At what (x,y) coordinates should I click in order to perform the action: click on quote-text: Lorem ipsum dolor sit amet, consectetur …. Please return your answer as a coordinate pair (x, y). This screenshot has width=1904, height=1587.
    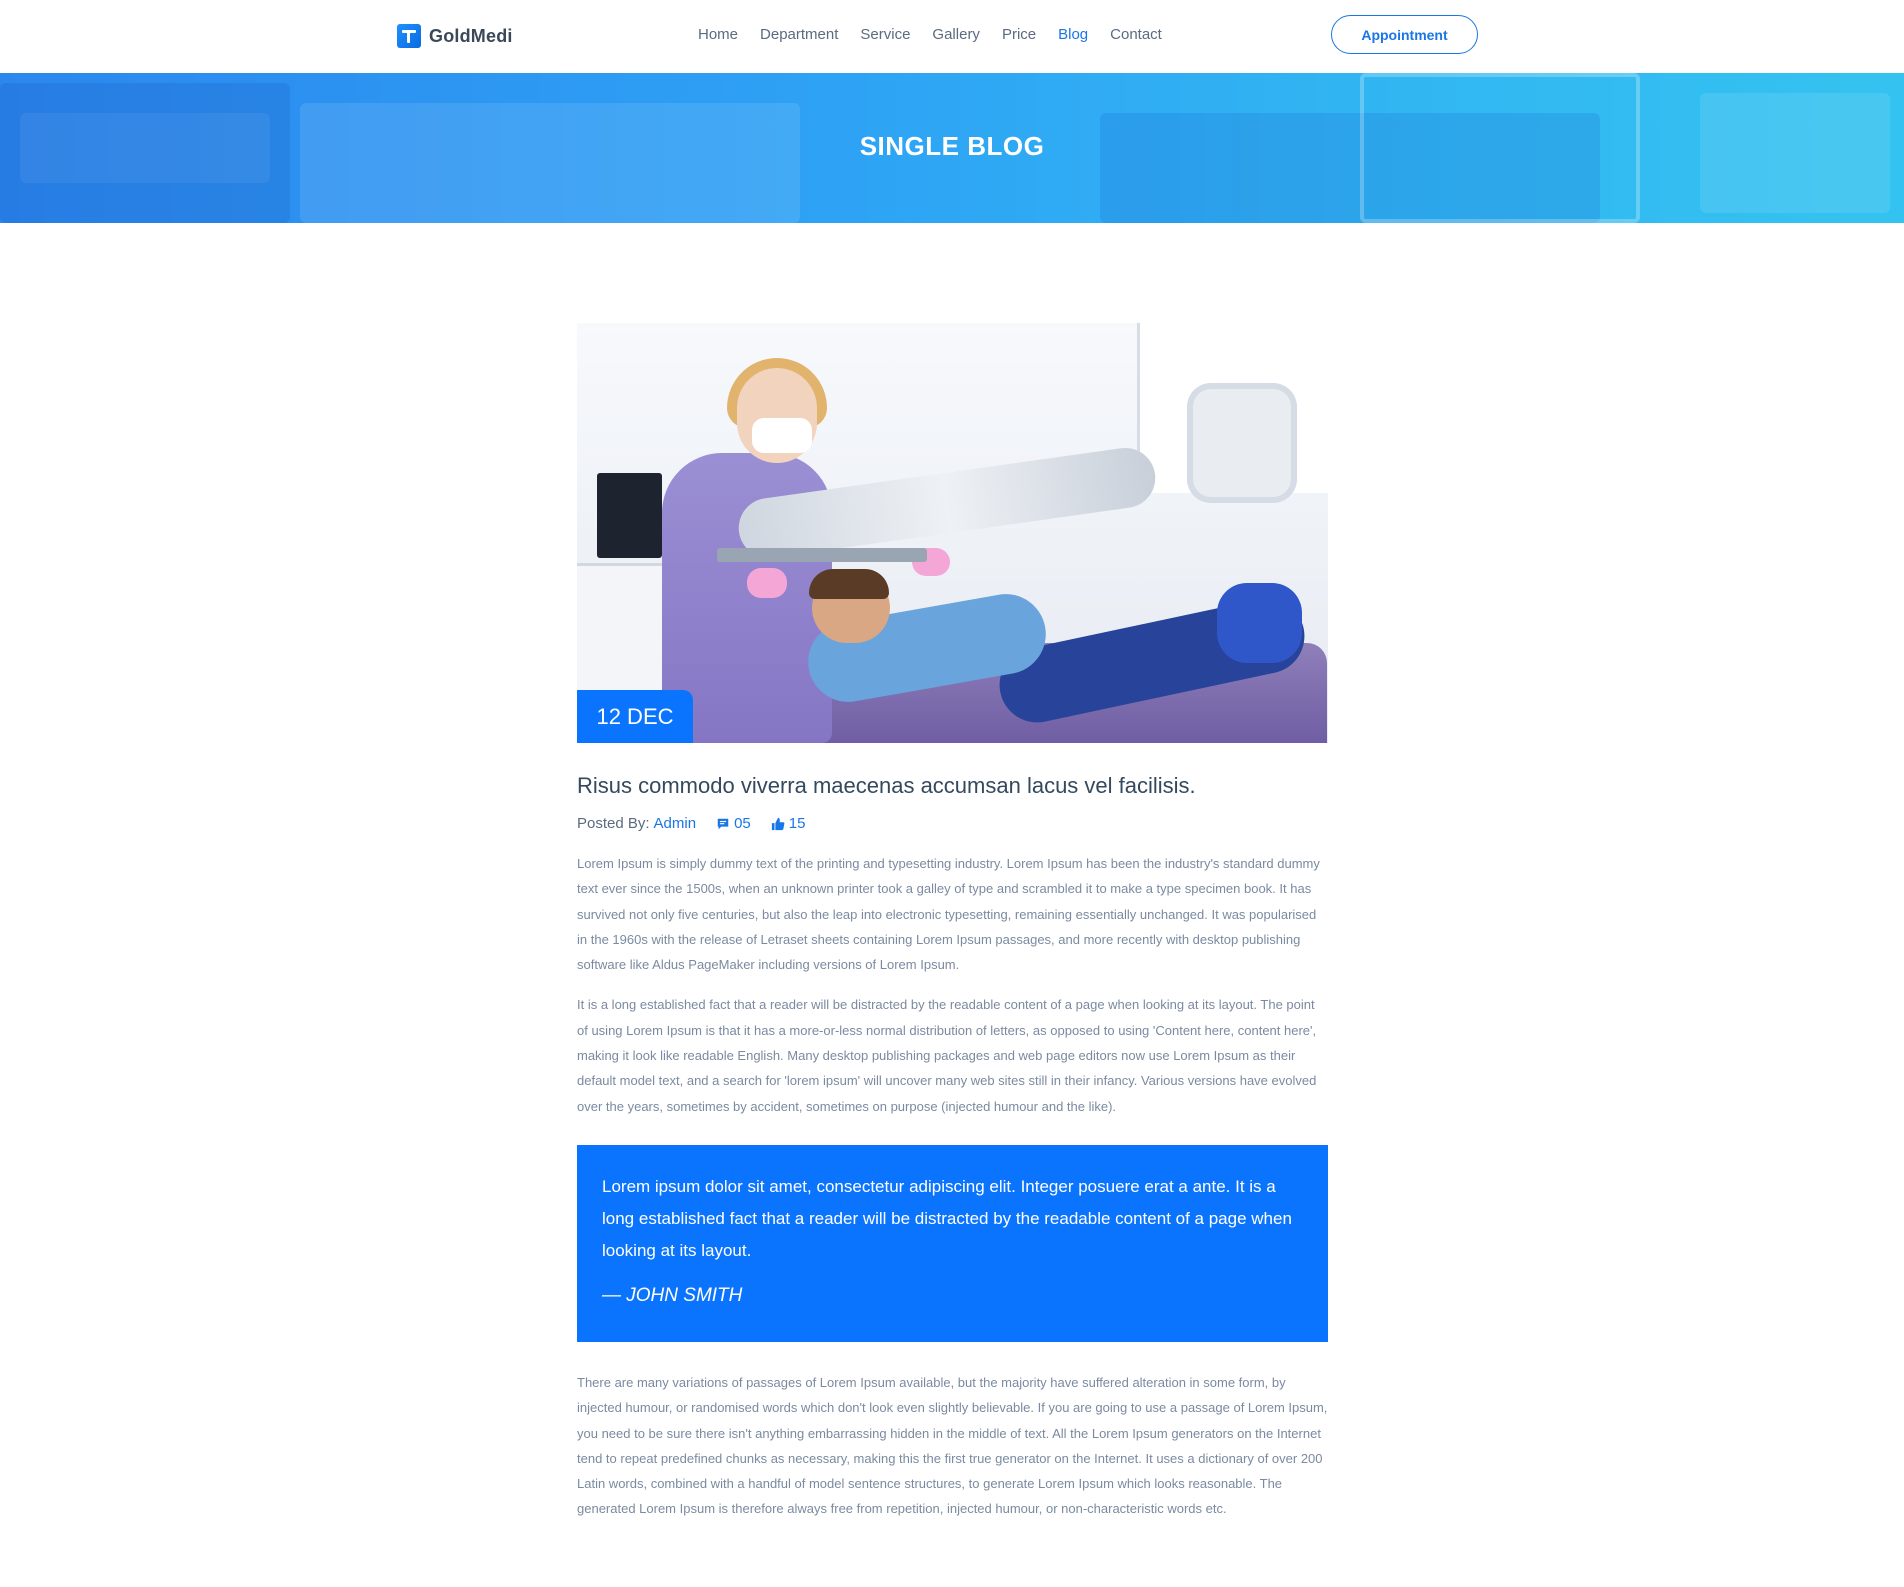
    Looking at the image, I should click on (947, 1218).